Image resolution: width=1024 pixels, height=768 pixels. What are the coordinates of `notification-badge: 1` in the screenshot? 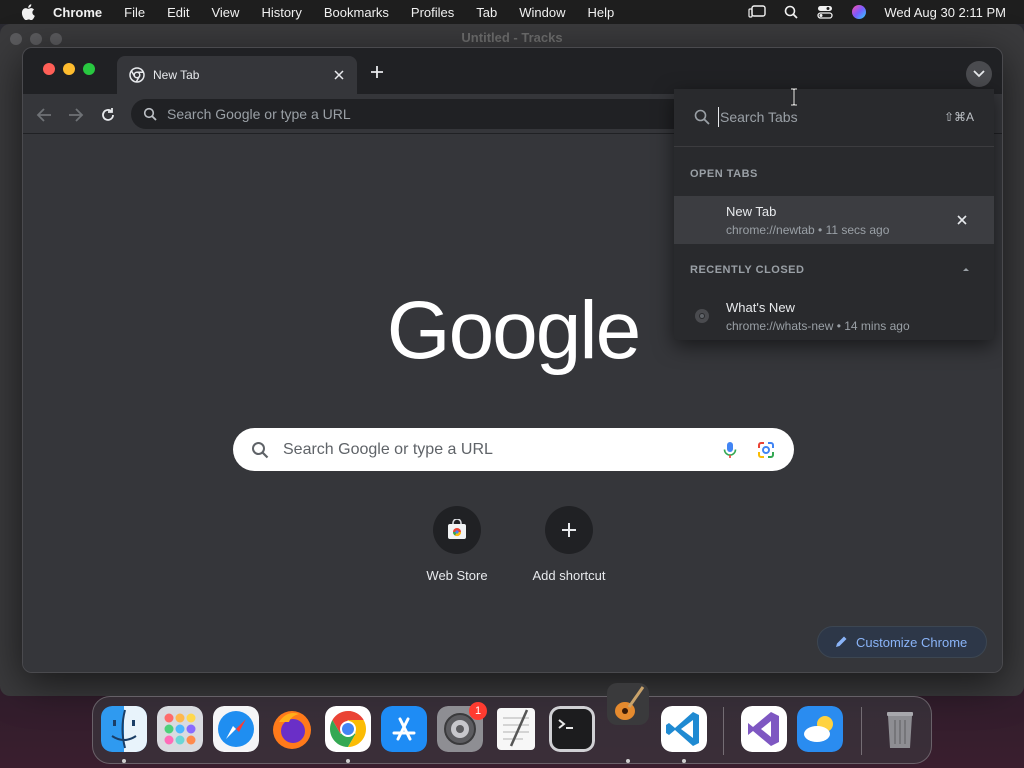 It's located at (478, 711).